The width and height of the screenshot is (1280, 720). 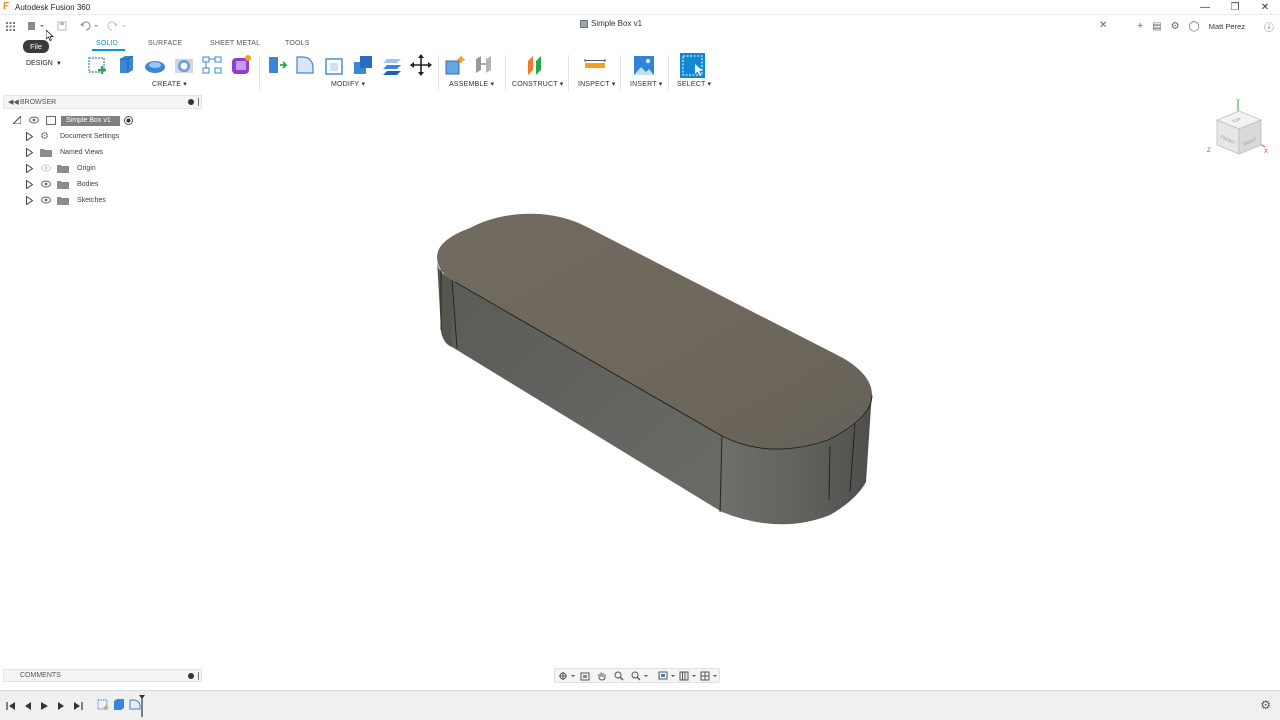 I want to click on select-tool-icon, so click(x=692, y=65).